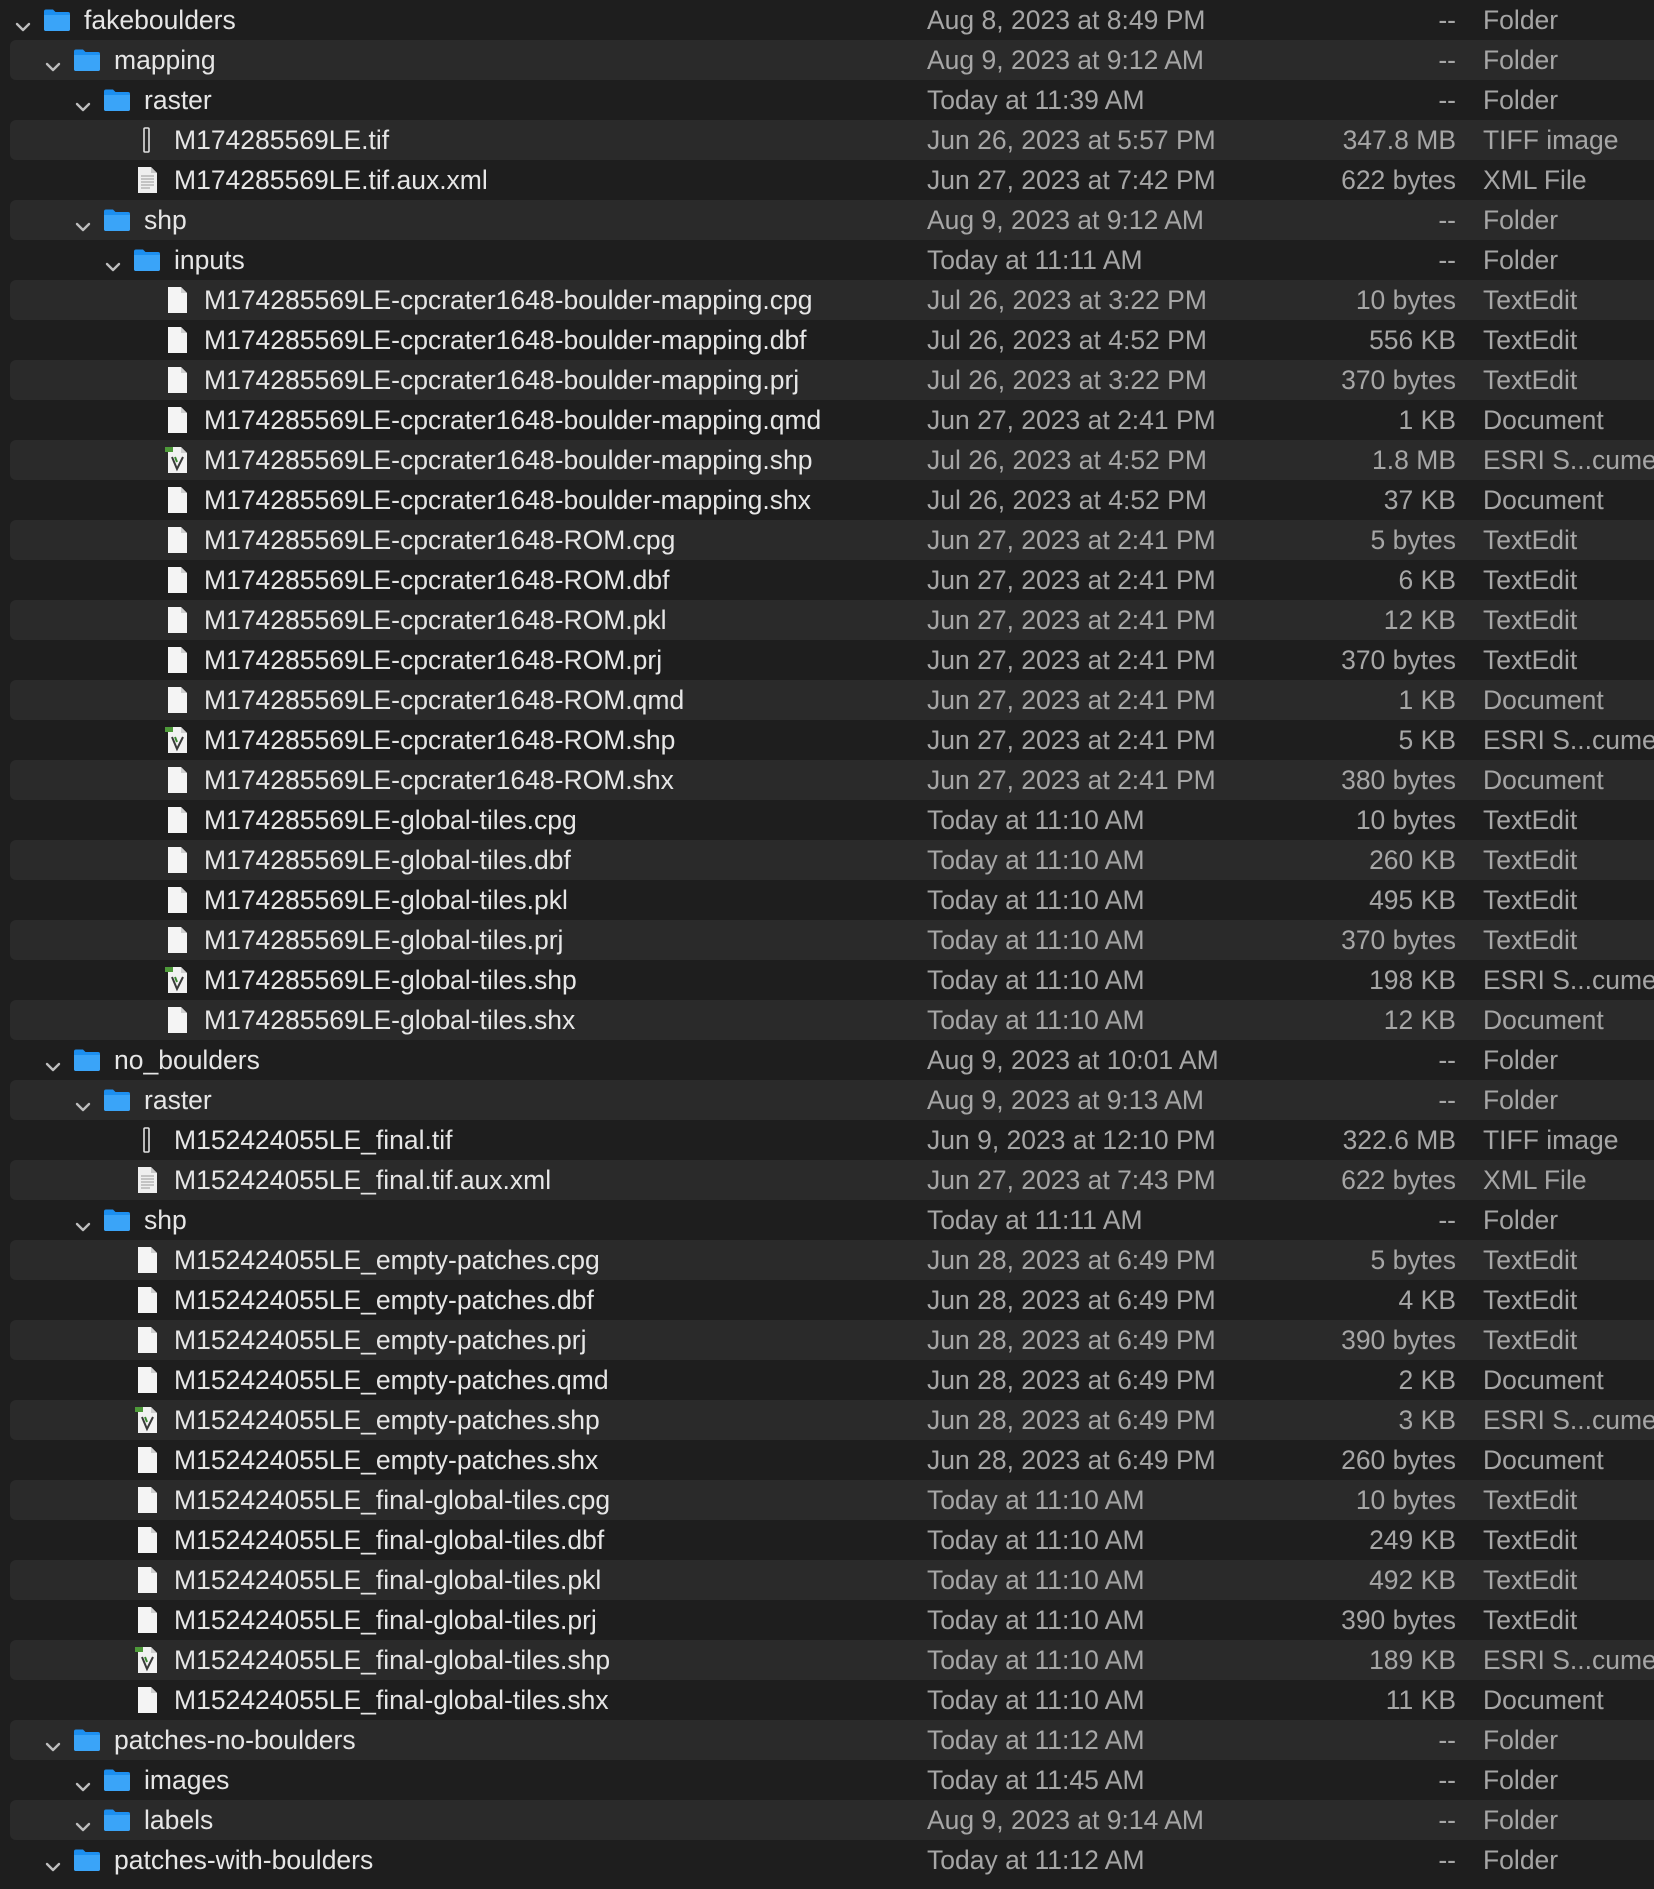 The image size is (1654, 1889). What do you see at coordinates (827, 220) in the screenshot?
I see `folder-row: shp Aug 9, 2023 at 9:12 AM -- Folder` at bounding box center [827, 220].